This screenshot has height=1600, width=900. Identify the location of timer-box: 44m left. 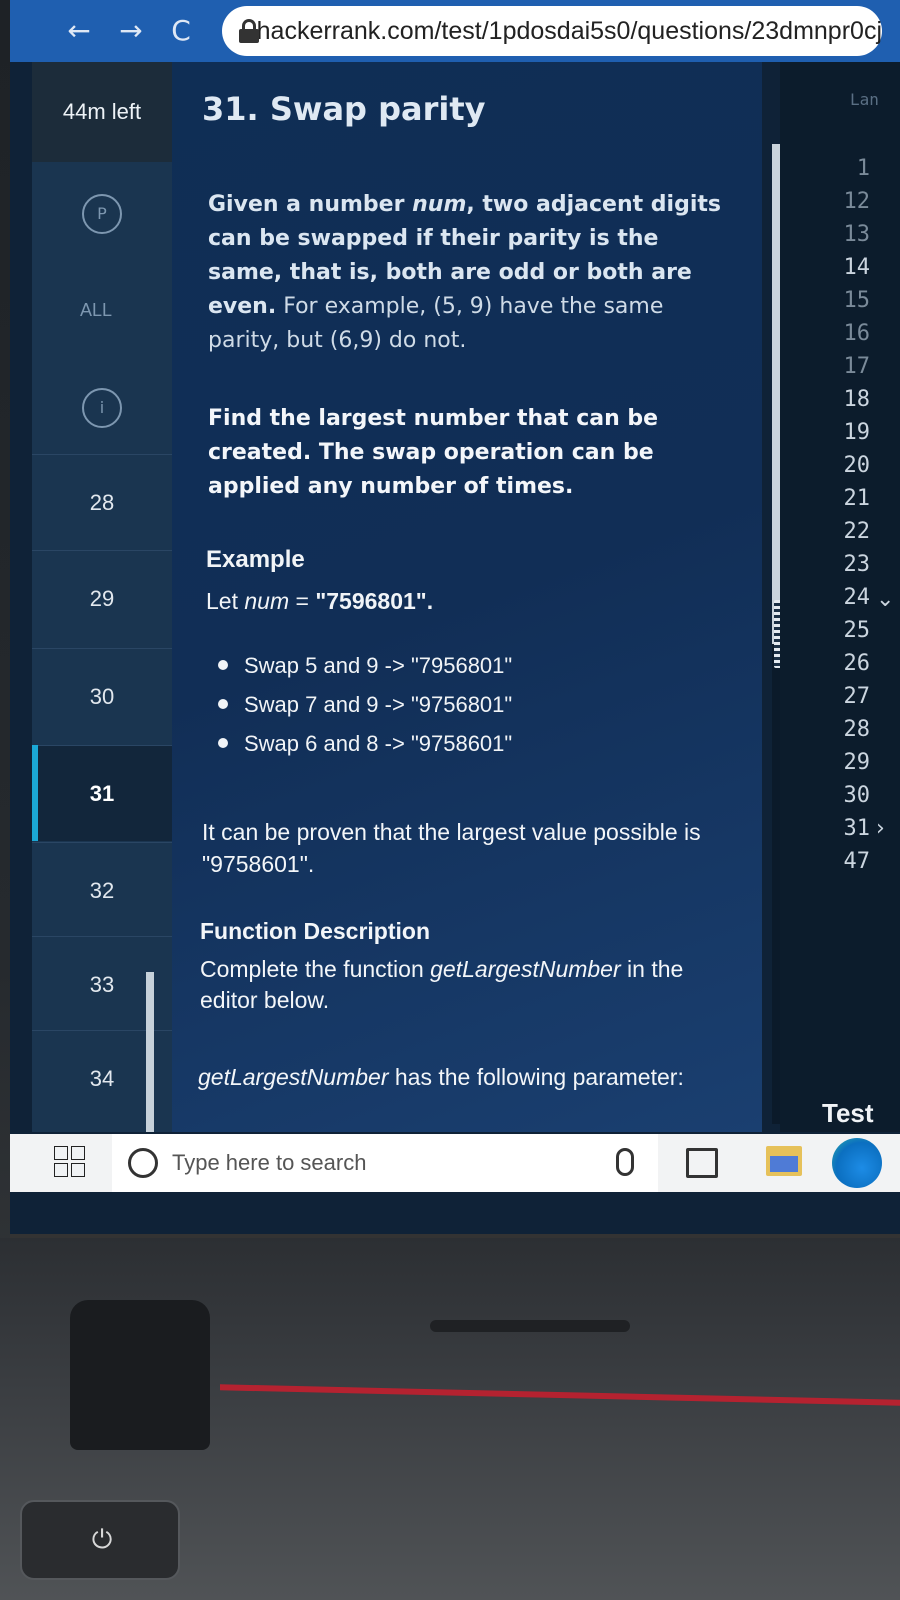
(102, 112).